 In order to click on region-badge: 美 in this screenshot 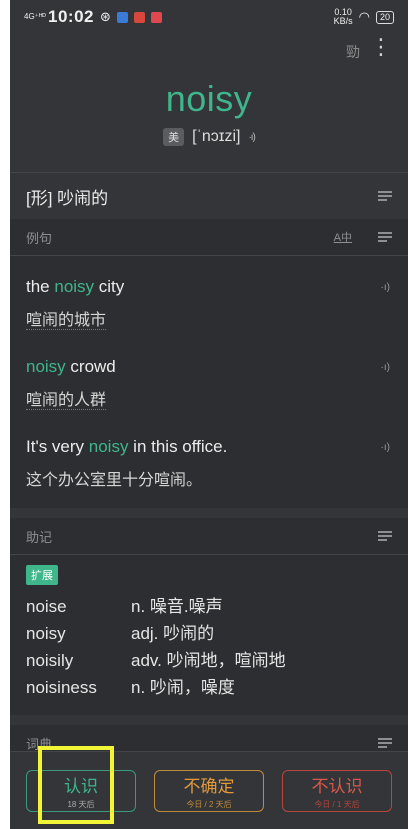, I will do `click(174, 137)`.